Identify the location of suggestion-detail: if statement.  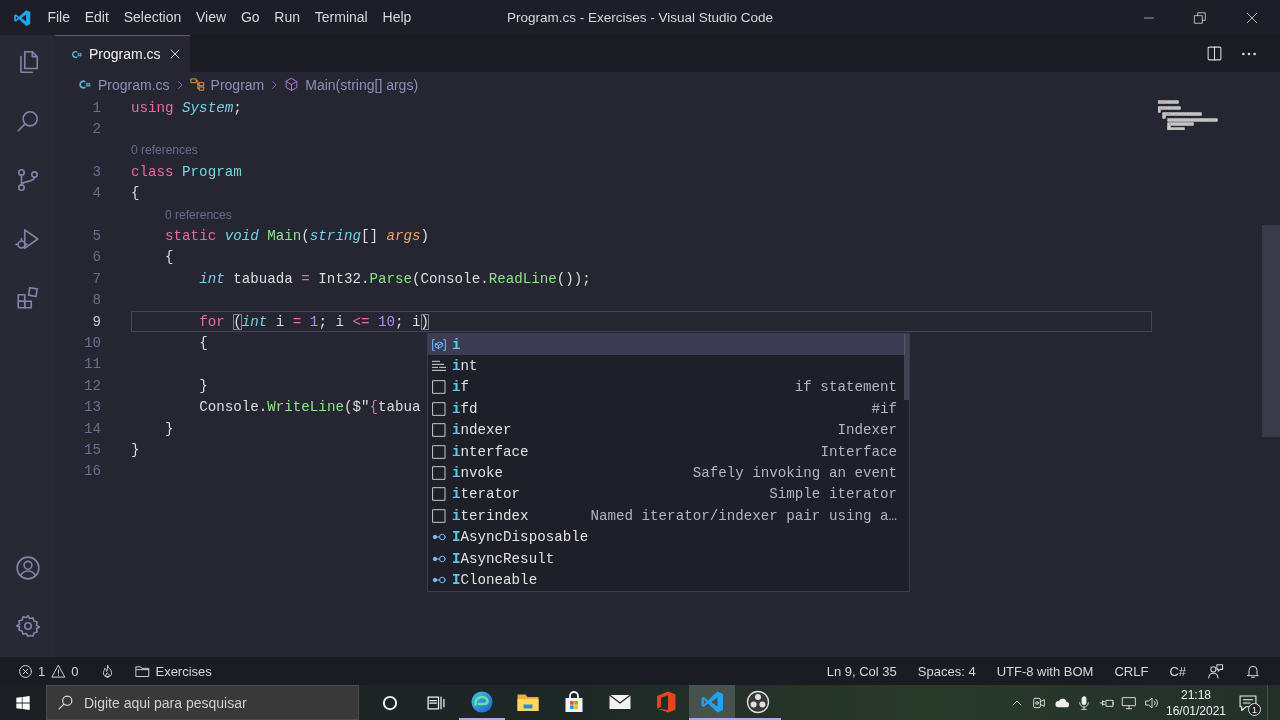
(845, 387).